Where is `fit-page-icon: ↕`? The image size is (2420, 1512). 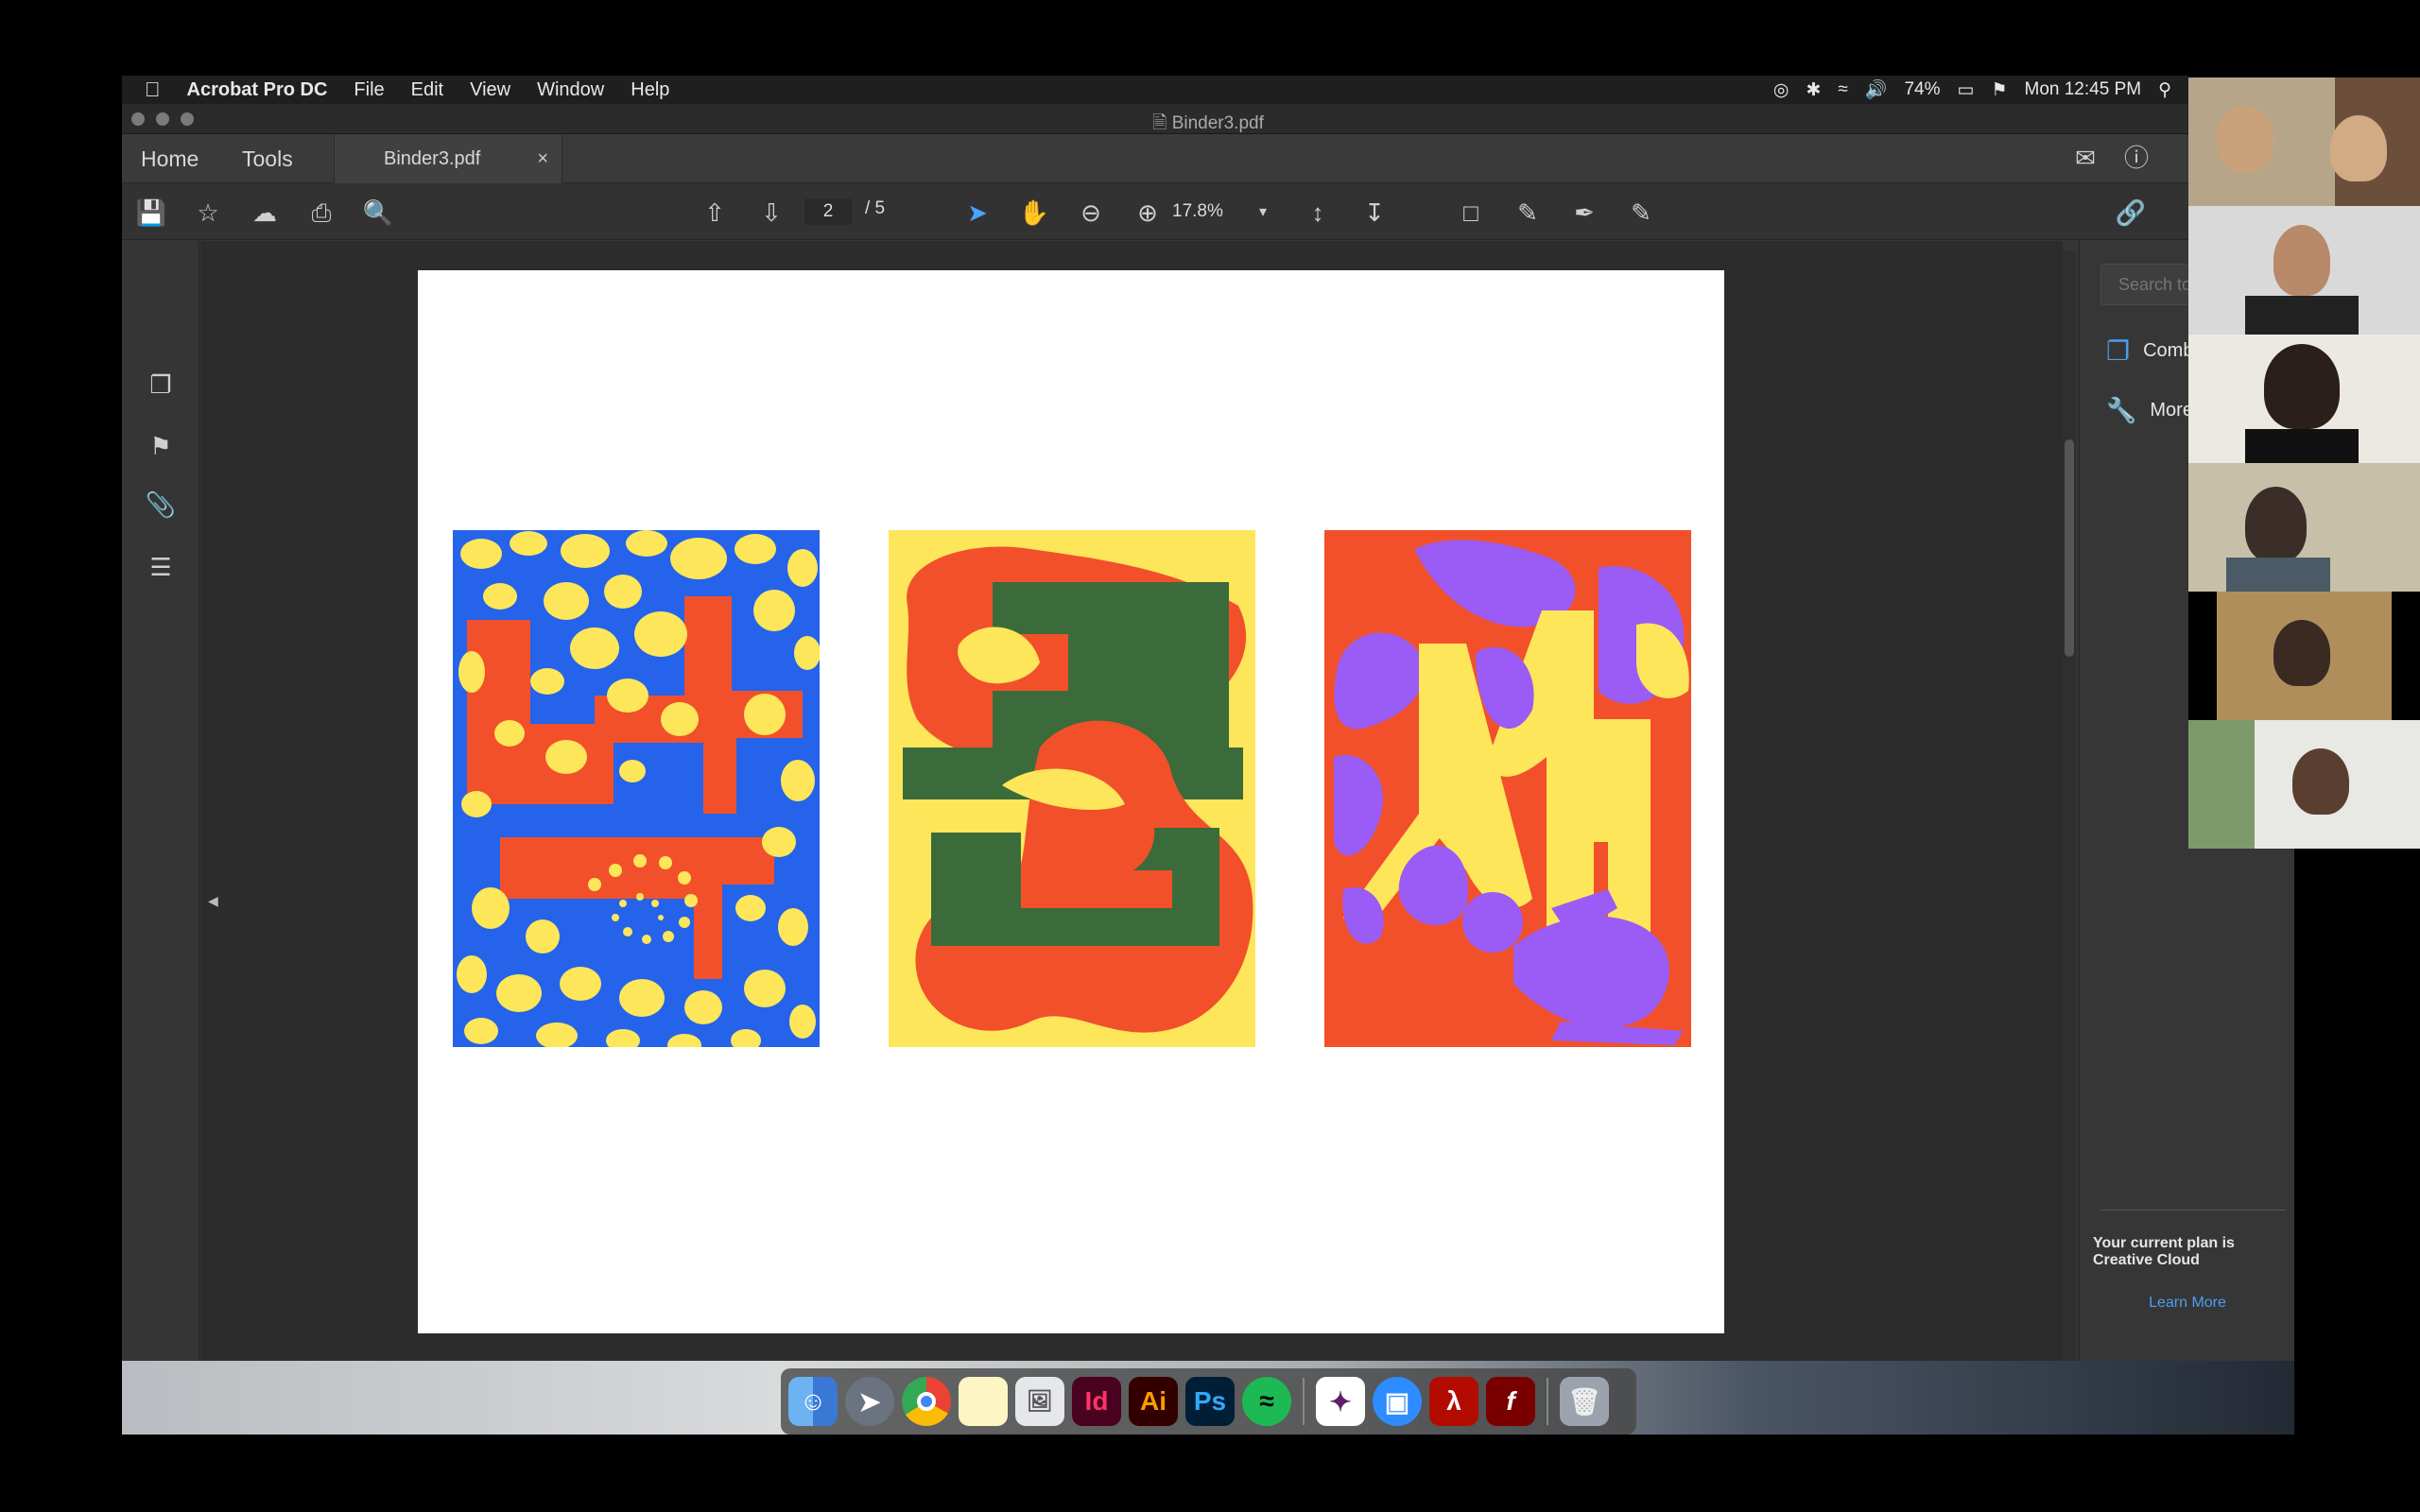 fit-page-icon: ↕ is located at coordinates (1318, 213).